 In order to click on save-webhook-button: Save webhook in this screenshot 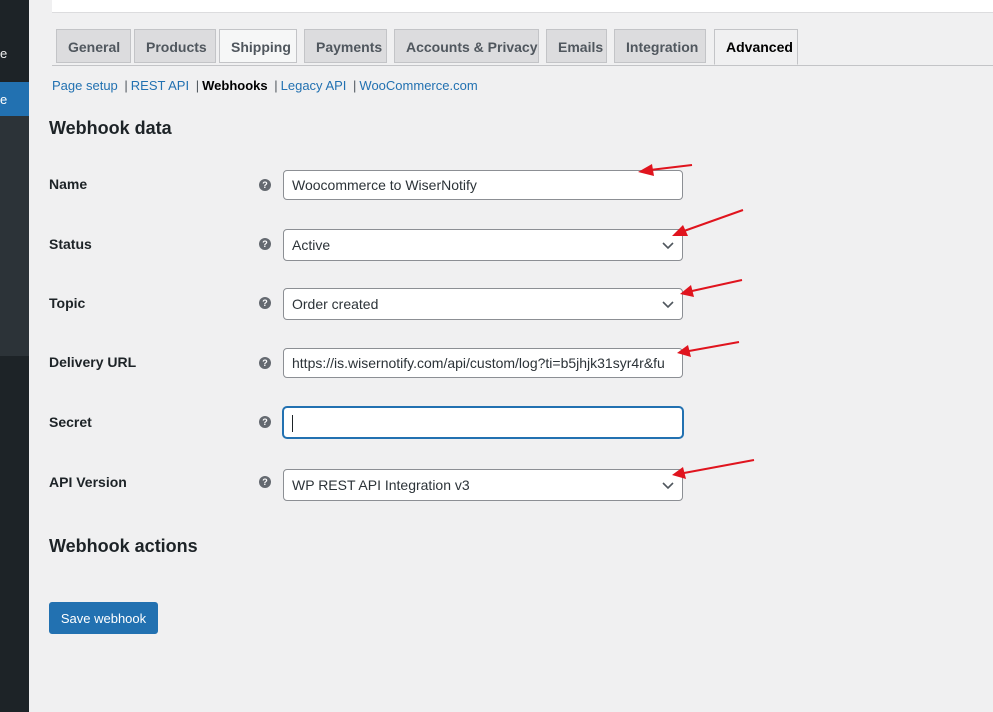, I will do `click(103, 618)`.